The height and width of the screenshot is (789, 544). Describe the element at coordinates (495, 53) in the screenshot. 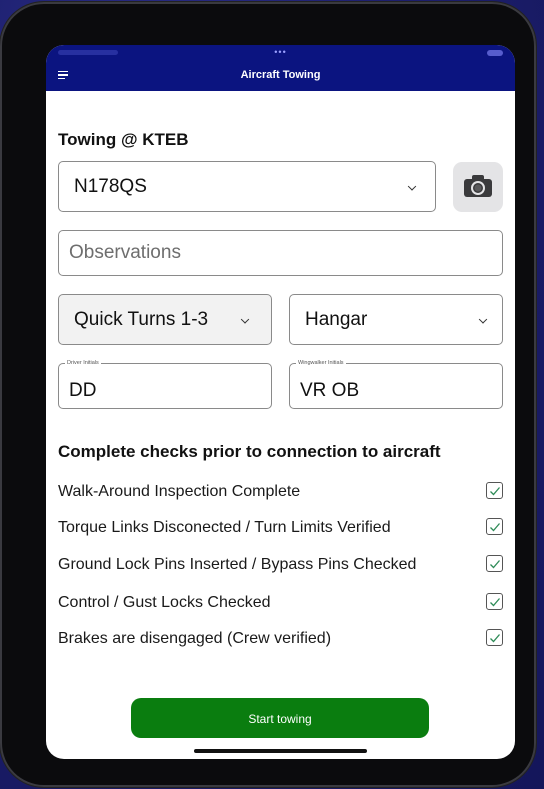

I see `battery-icon` at that location.